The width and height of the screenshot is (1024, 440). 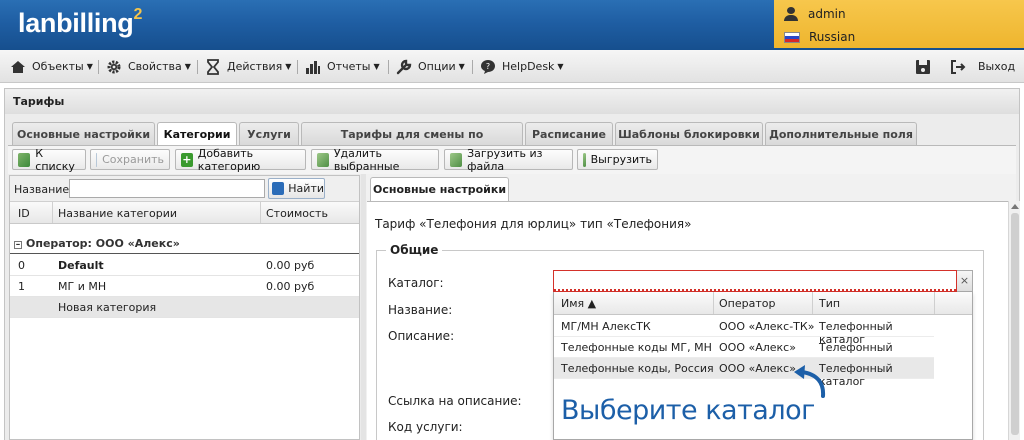 What do you see at coordinates (425, 427) in the screenshot?
I see `service-code-label: Код услуги:` at bounding box center [425, 427].